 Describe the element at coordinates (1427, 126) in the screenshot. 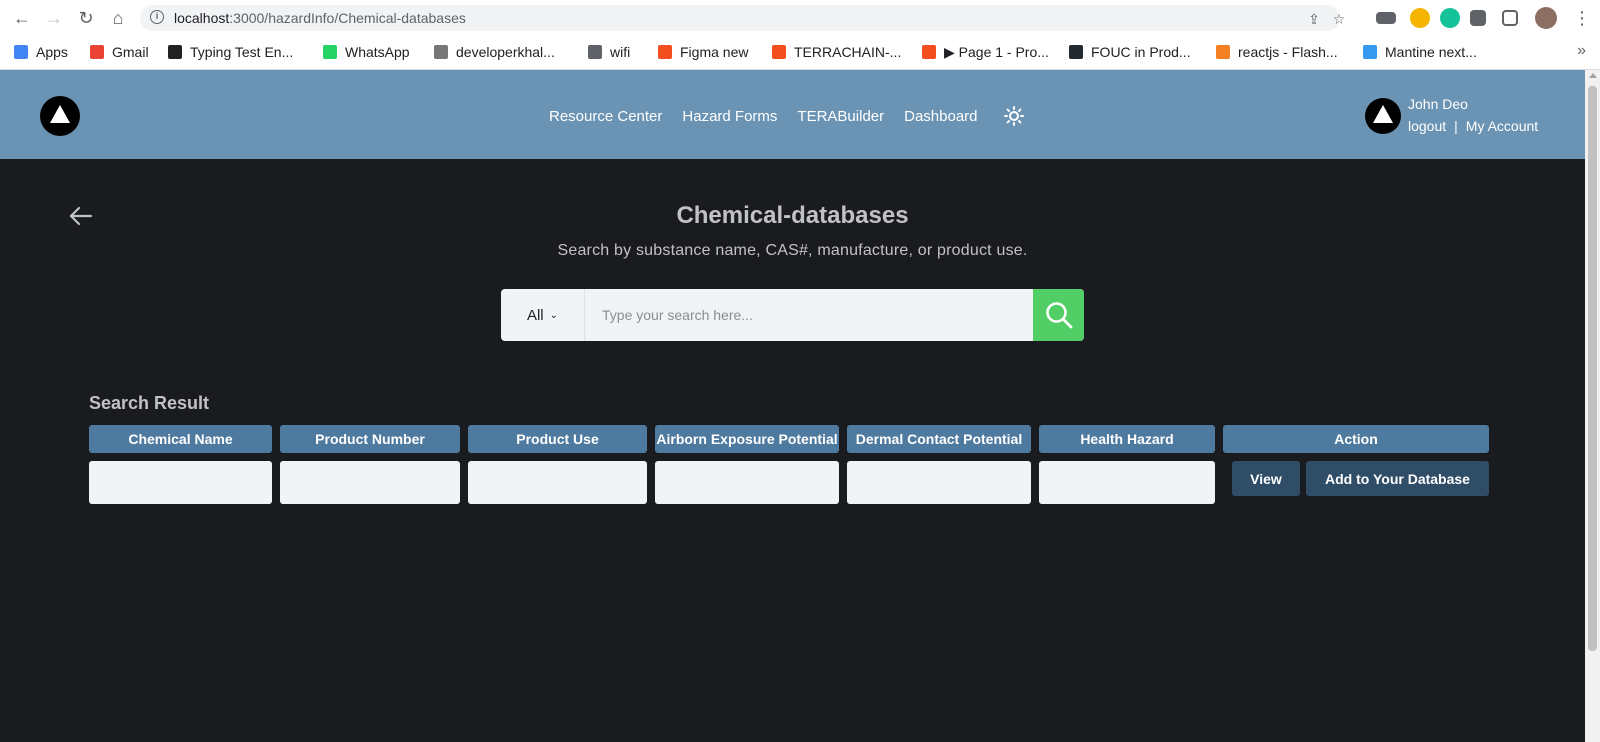

I see `logout-link: logout` at that location.